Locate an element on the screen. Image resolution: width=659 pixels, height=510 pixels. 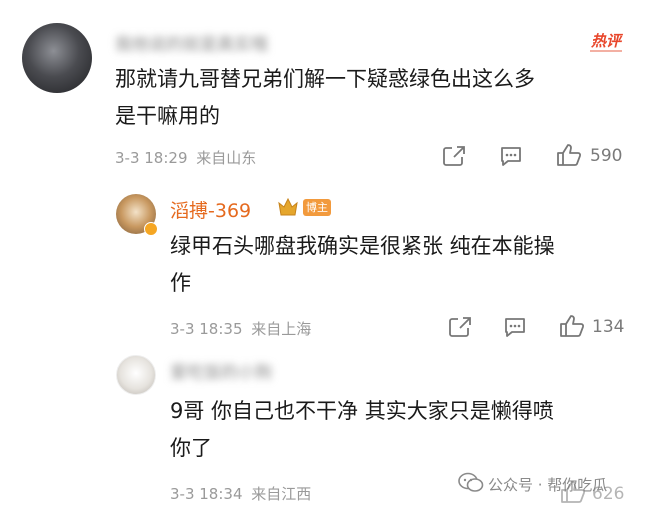
comment-username: 我他说的就是真实哦 is located at coordinates (191, 42).